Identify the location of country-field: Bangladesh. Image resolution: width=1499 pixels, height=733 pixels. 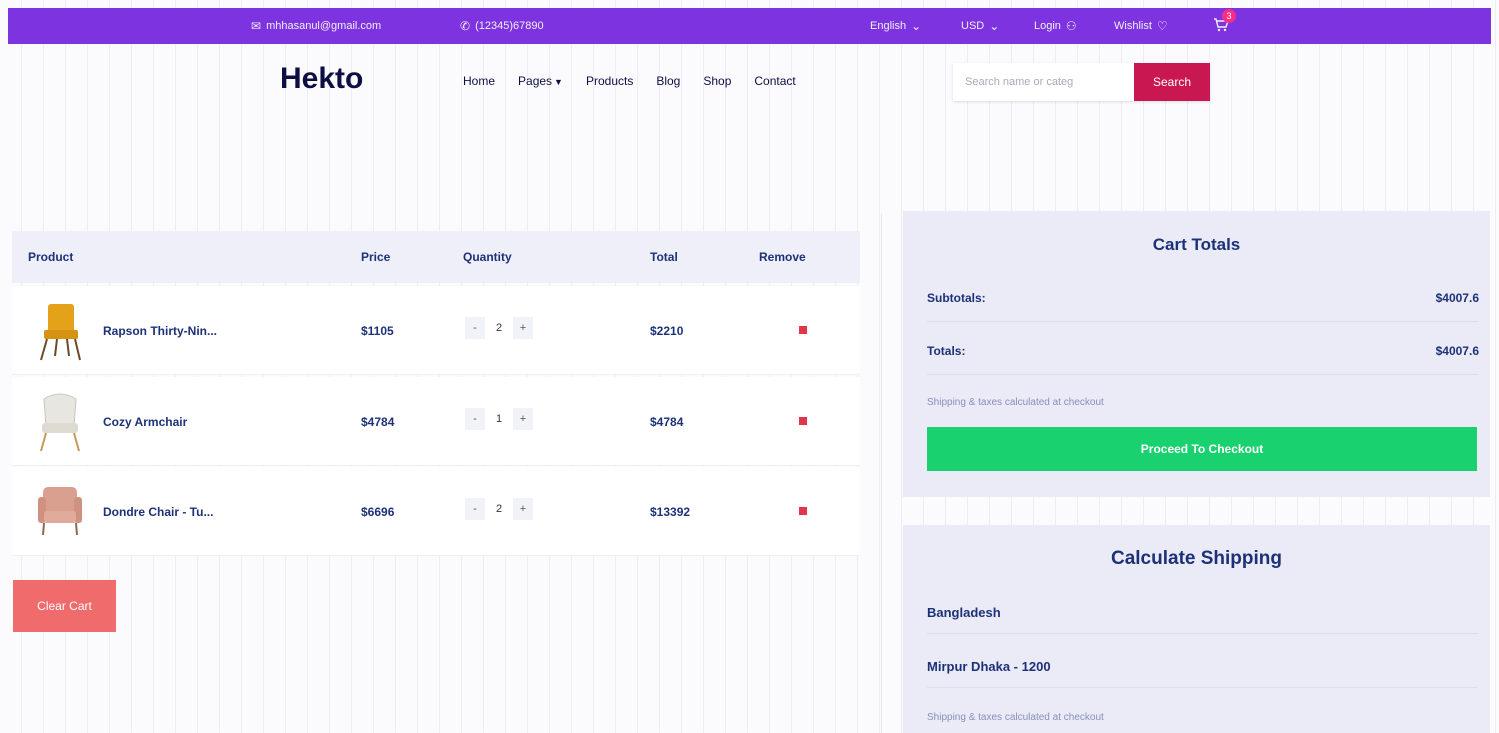
(964, 612).